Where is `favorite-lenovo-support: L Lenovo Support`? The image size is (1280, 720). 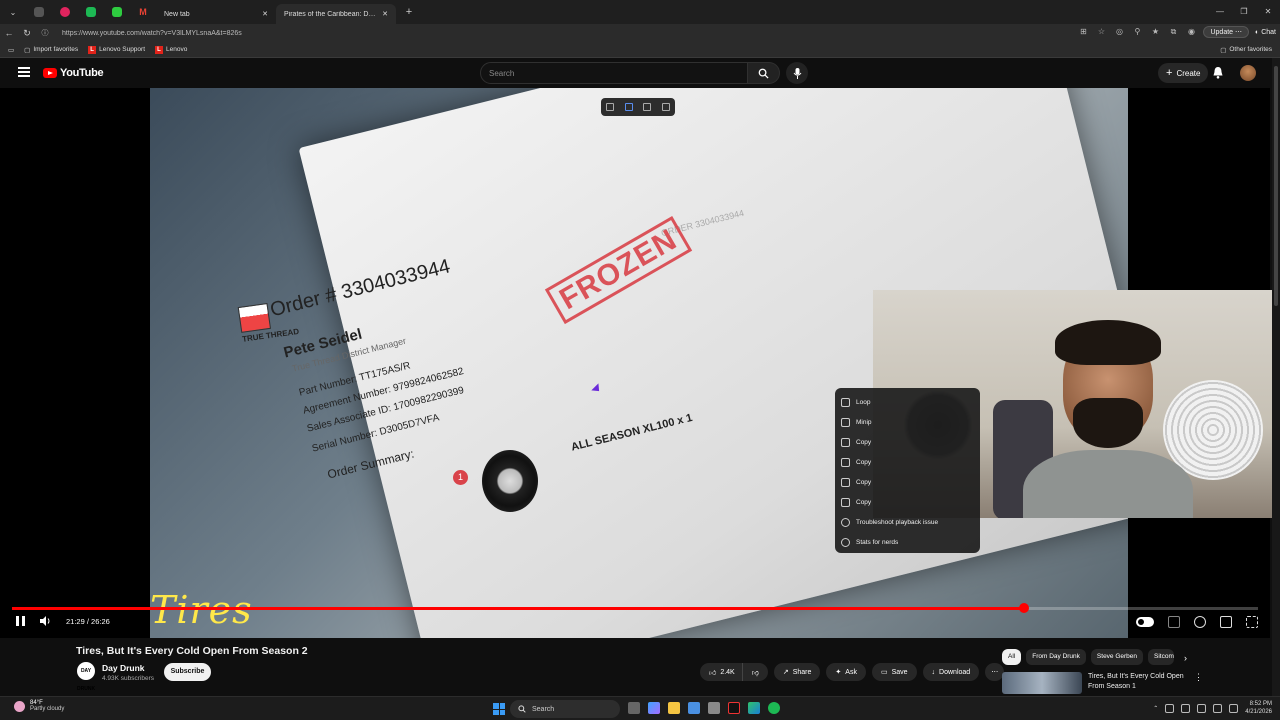
favorite-lenovo-support: L Lenovo Support is located at coordinates (117, 49).